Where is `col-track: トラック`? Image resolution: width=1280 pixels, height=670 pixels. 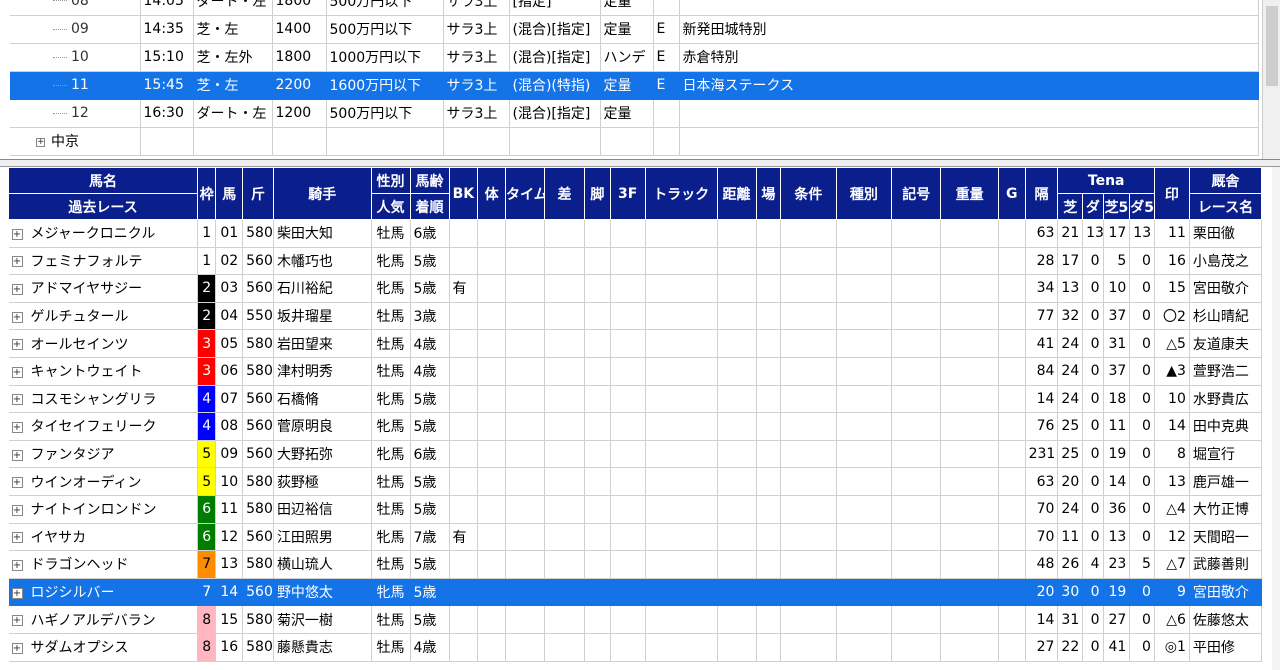 col-track: トラック is located at coordinates (681, 193).